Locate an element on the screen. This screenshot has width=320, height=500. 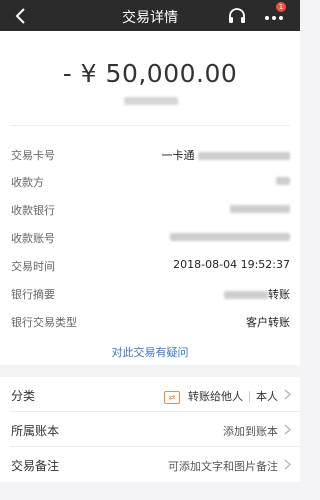
detail-label: 收款账号 is located at coordinates (33, 238).